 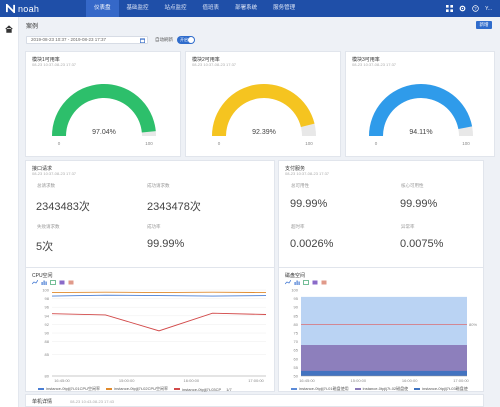 I want to click on logo: noah, so click(x=22, y=8).